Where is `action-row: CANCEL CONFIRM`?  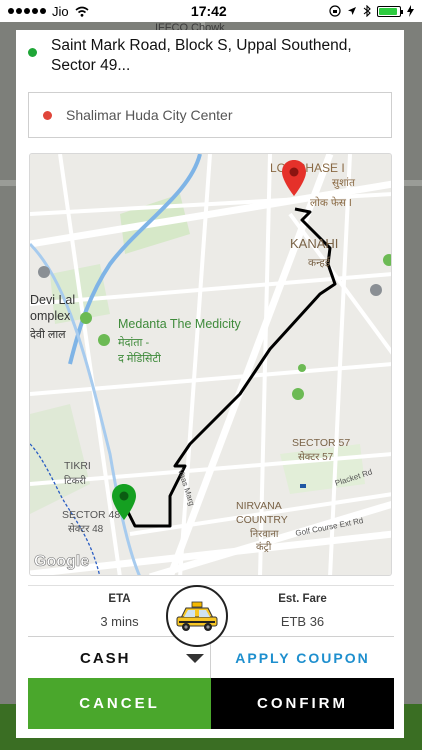 action-row: CANCEL CONFIRM is located at coordinates (211, 703).